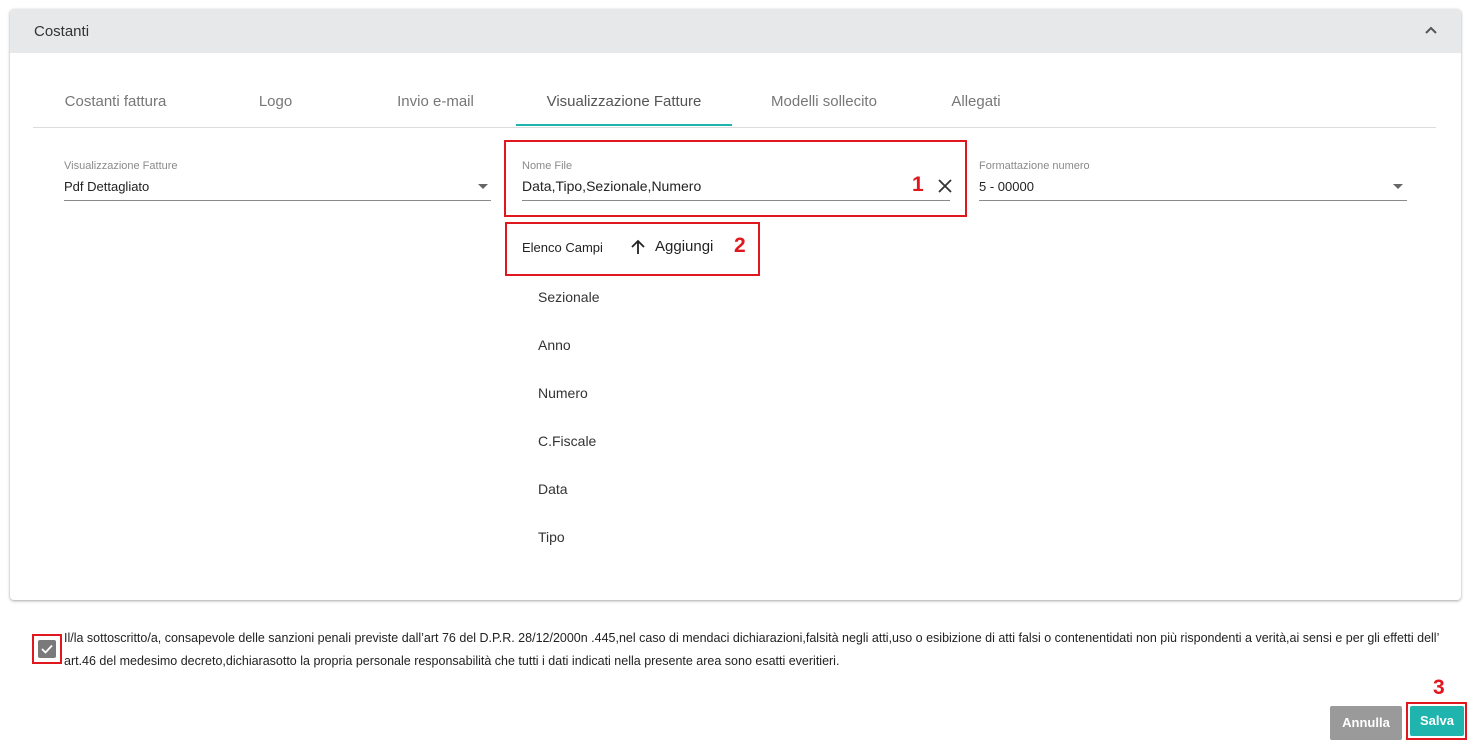 This screenshot has width=1468, height=742. Describe the element at coordinates (567, 441) in the screenshot. I see `campo-item: C.Fiscale` at that location.